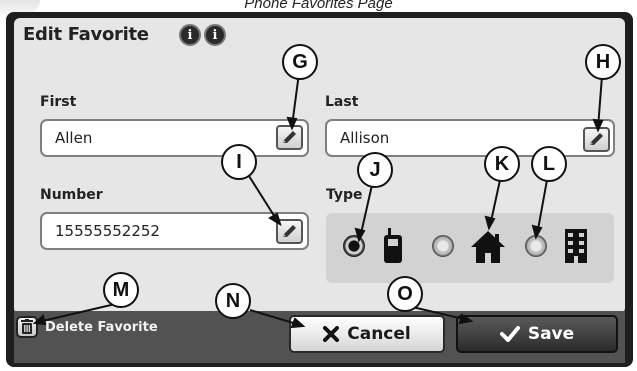 Image resolution: width=637 pixels, height=371 pixels. Describe the element at coordinates (549, 164) in the screenshot. I see `callout-l: L` at that location.